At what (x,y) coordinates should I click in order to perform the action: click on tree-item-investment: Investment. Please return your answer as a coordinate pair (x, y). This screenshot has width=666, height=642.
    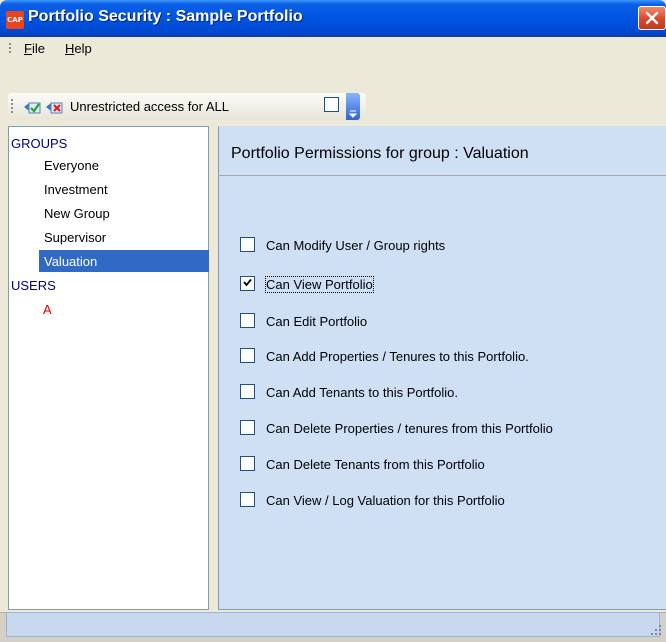
    Looking at the image, I should click on (76, 189).